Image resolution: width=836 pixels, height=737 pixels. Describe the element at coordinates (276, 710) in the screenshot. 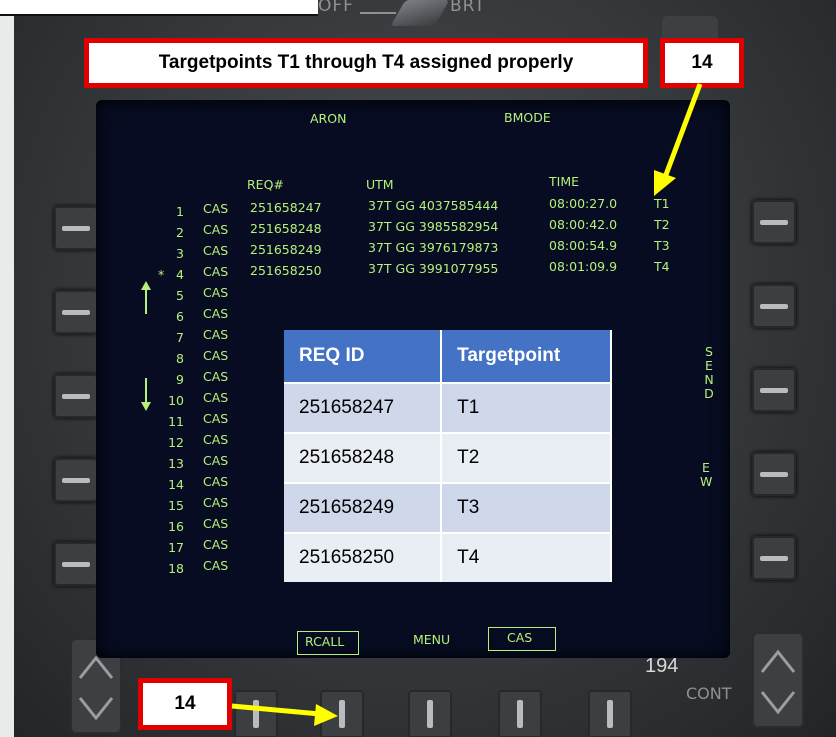

I see `callout-arrow-bottom` at that location.